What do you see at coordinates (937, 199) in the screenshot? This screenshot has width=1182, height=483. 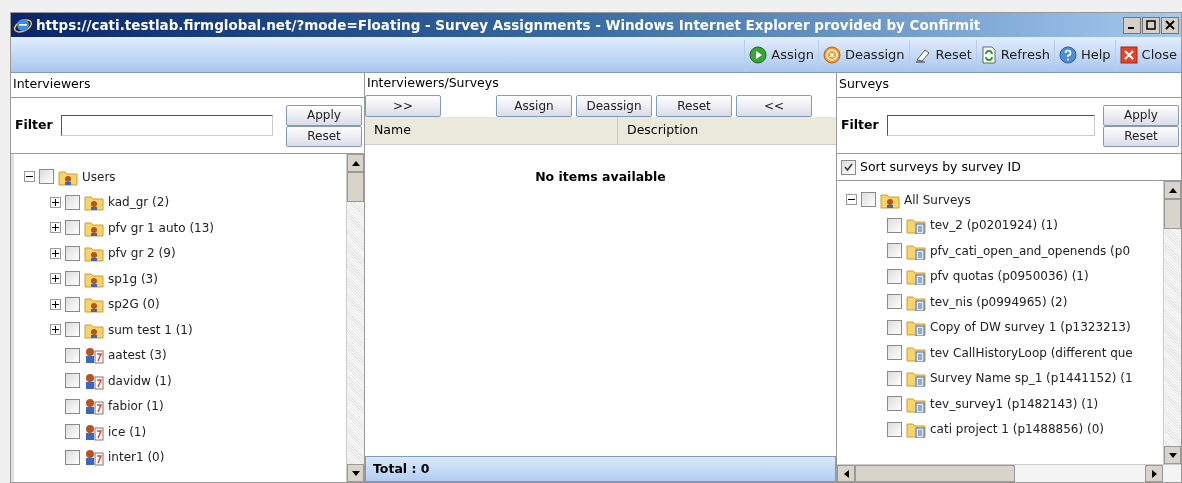 I see `tree-item-label: All Surveys` at bounding box center [937, 199].